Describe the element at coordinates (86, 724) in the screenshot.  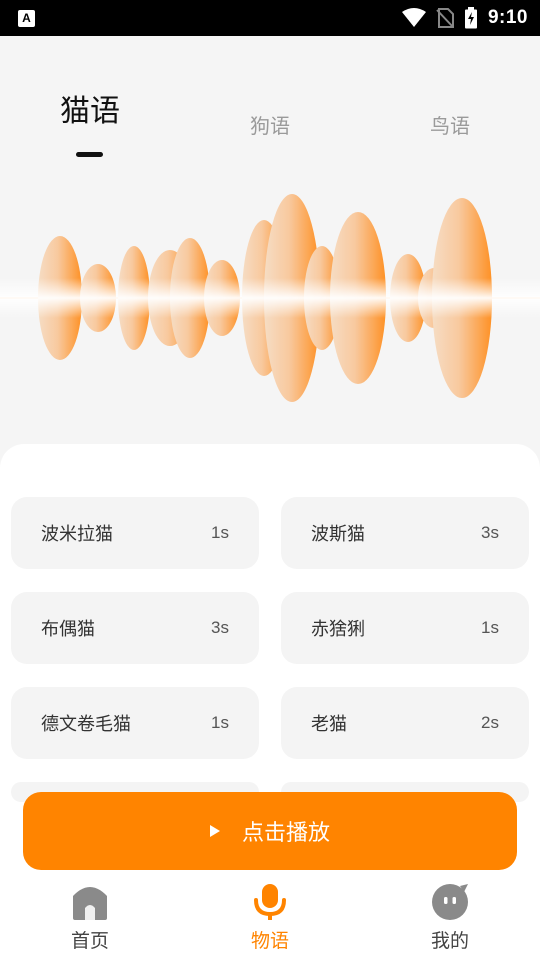
I see `sound-name: 德文卷毛猫` at that location.